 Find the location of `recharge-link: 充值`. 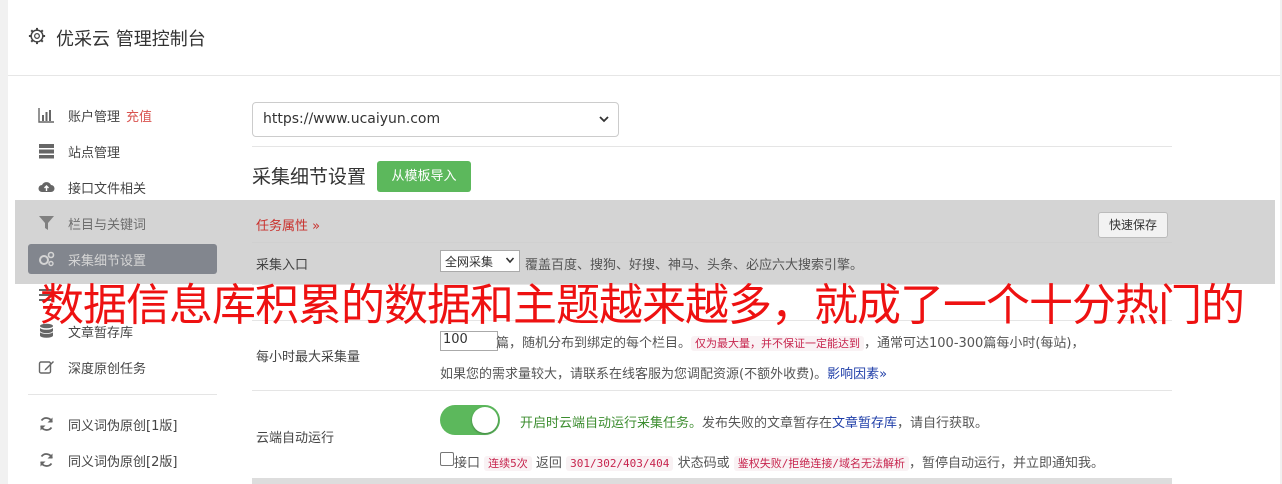

recharge-link: 充值 is located at coordinates (139, 117).